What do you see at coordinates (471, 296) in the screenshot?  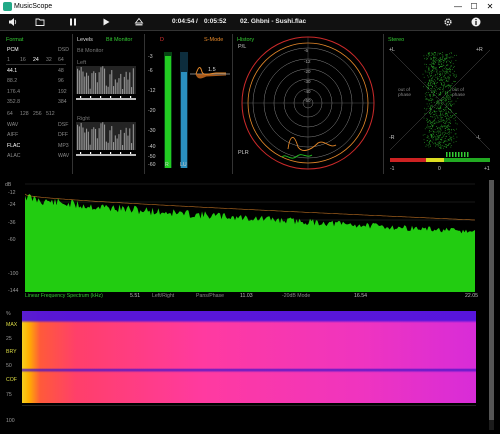 I see `xtick-22k: 22.05` at bounding box center [471, 296].